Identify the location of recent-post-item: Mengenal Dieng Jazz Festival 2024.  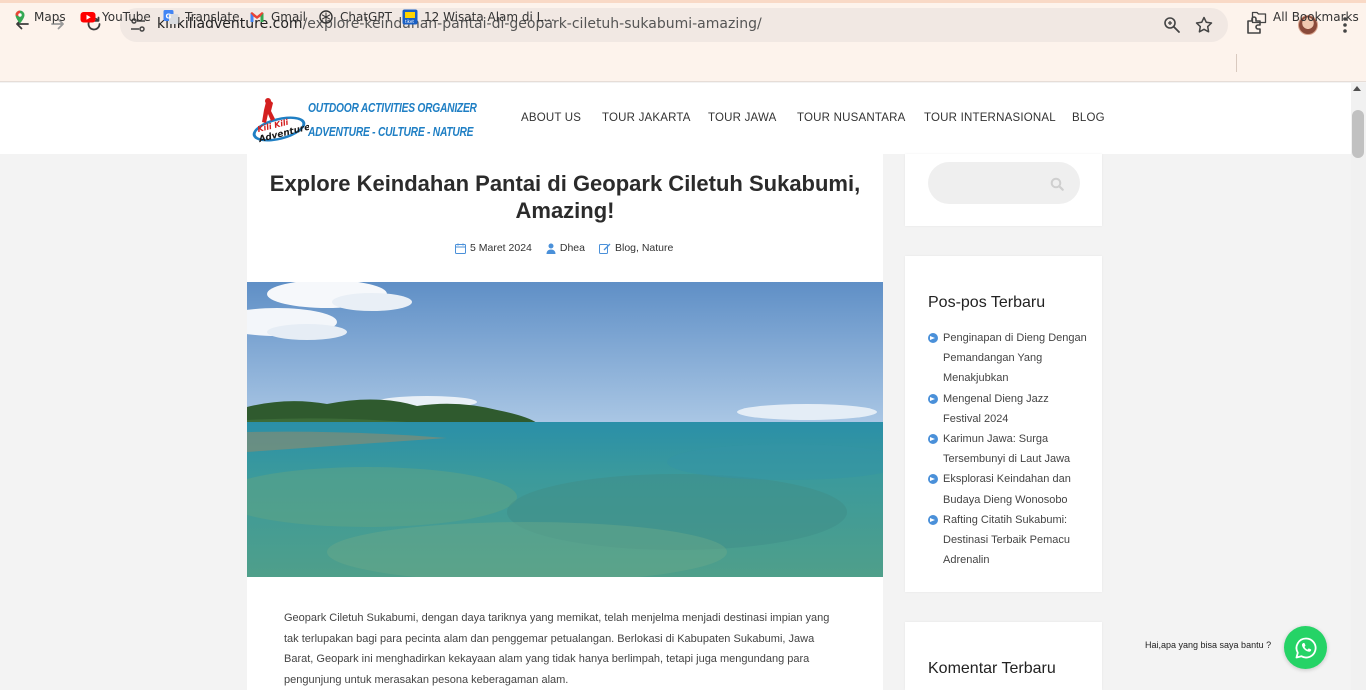
(1008, 409).